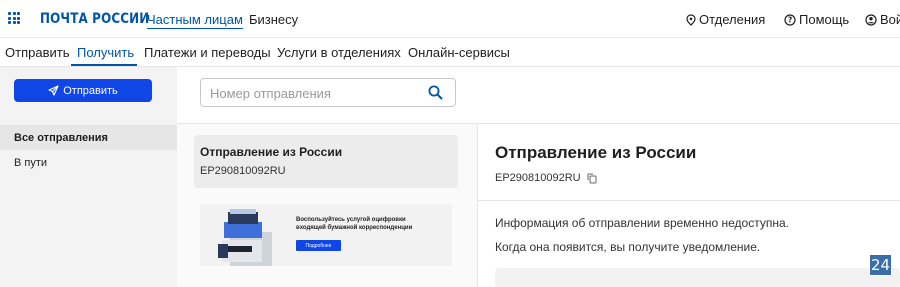  Describe the element at coordinates (435, 92) in the screenshot. I see `search-icon` at that location.